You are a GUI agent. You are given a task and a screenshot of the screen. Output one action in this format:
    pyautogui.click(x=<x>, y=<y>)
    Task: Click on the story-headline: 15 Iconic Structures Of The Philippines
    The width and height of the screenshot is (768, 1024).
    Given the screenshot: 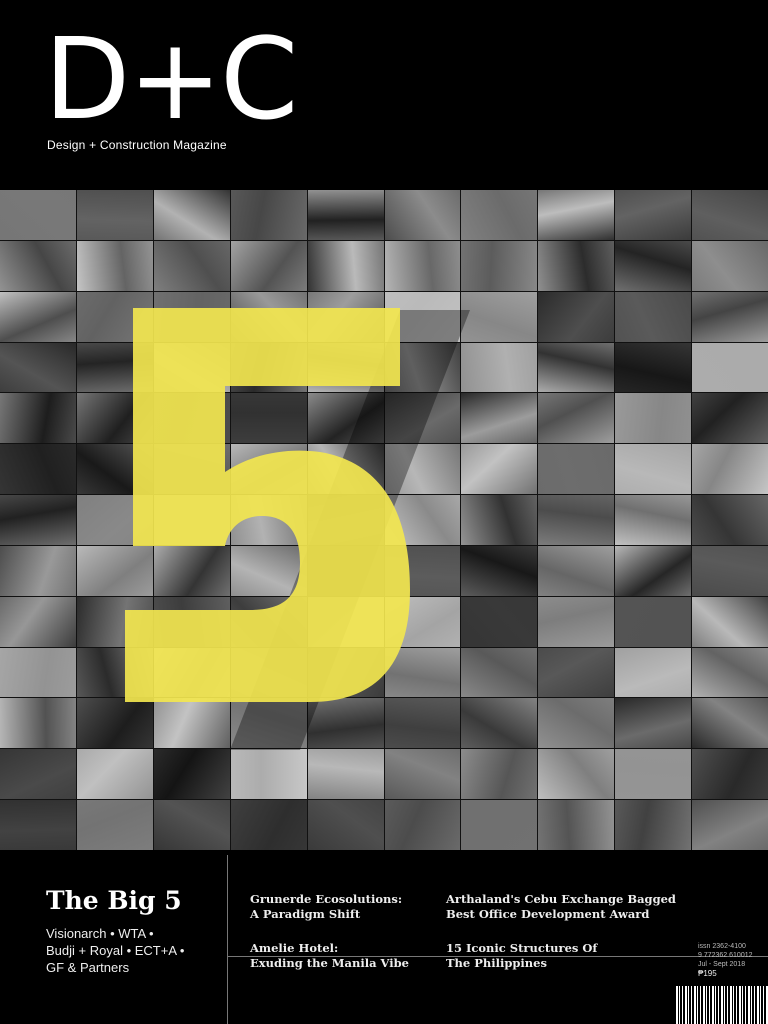 What is the action you would take?
    pyautogui.click(x=521, y=956)
    